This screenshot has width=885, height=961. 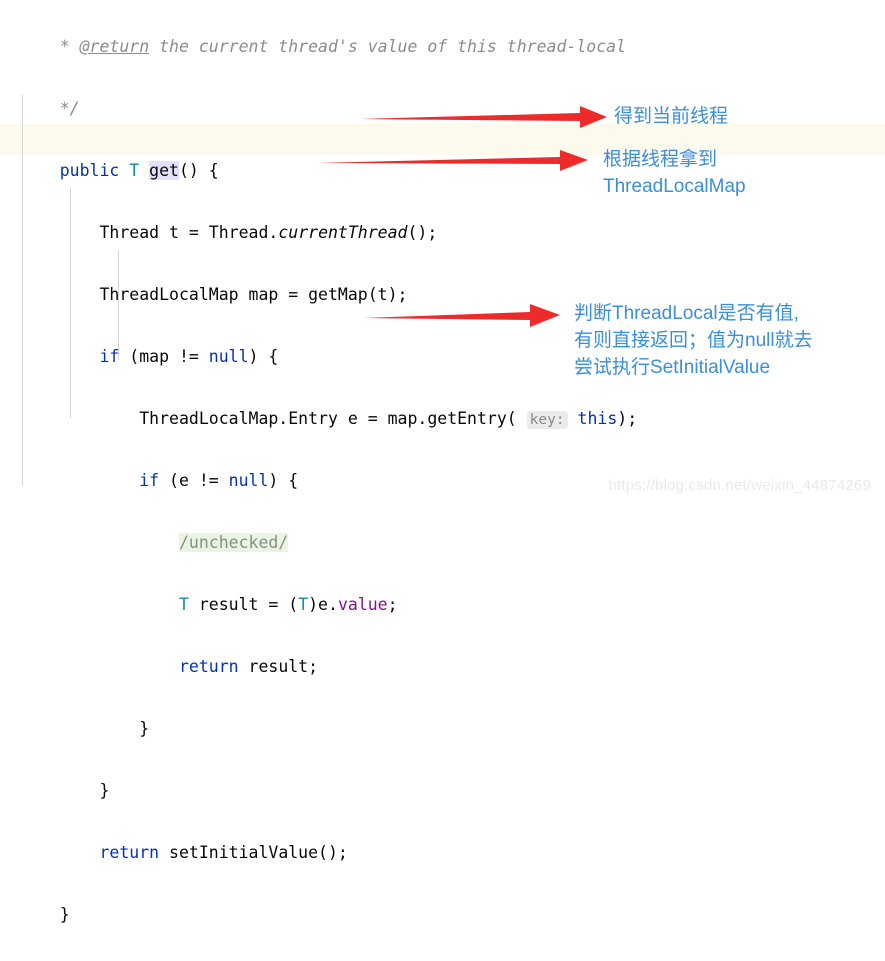 I want to click on javadoc-tag: @return, so click(x=114, y=46).